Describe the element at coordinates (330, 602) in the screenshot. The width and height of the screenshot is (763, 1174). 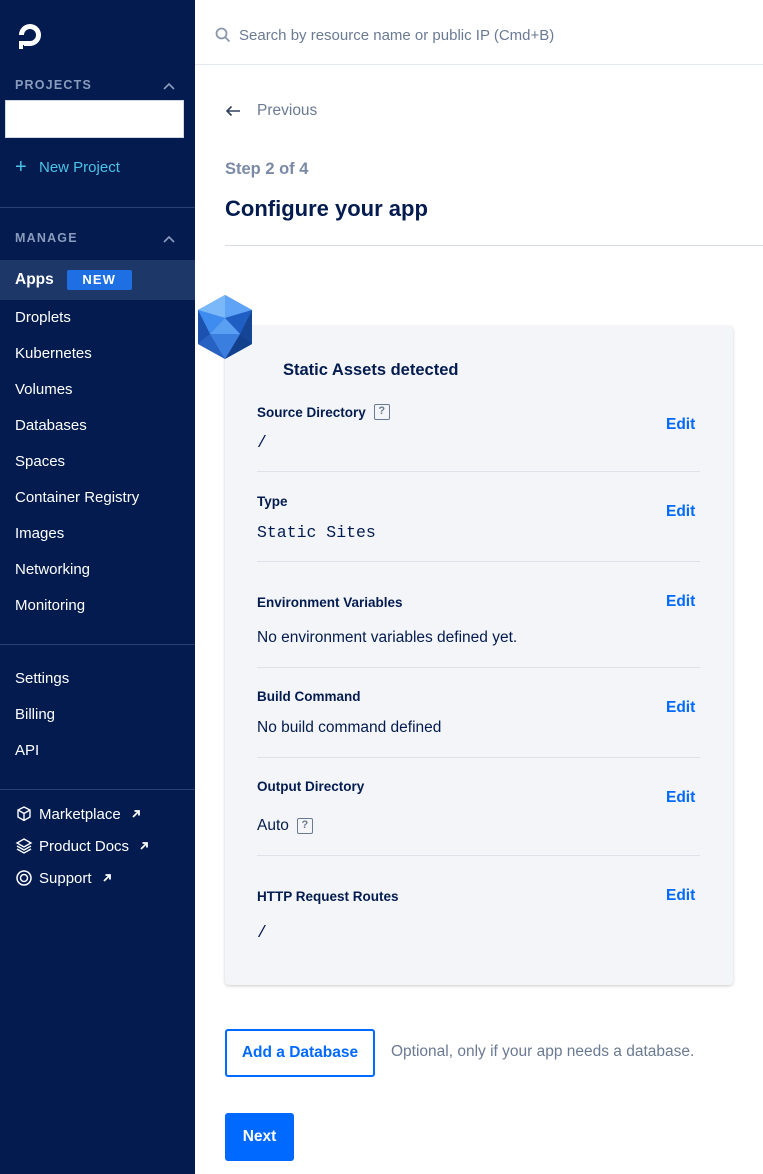
I see `environment-variables-label: Environment Variables` at that location.